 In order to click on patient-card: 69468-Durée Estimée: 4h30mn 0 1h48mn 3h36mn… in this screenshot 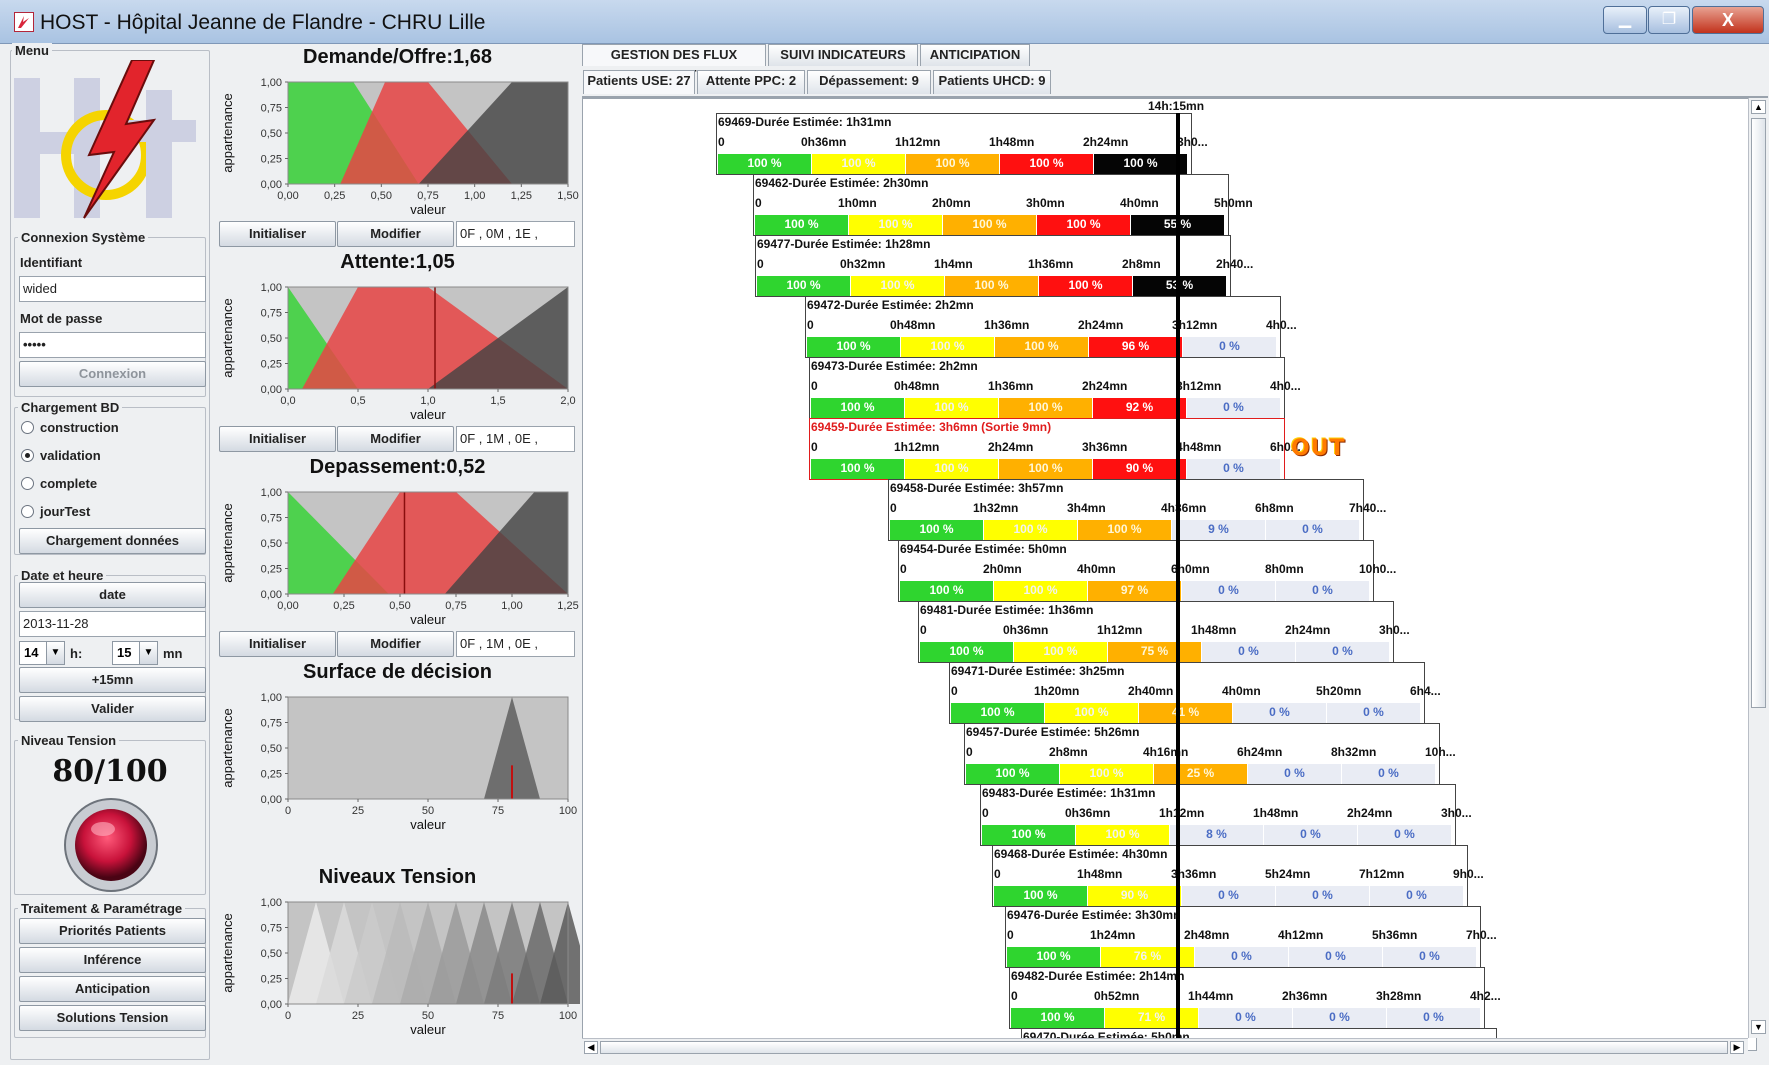, I will do `click(1238, 876)`.